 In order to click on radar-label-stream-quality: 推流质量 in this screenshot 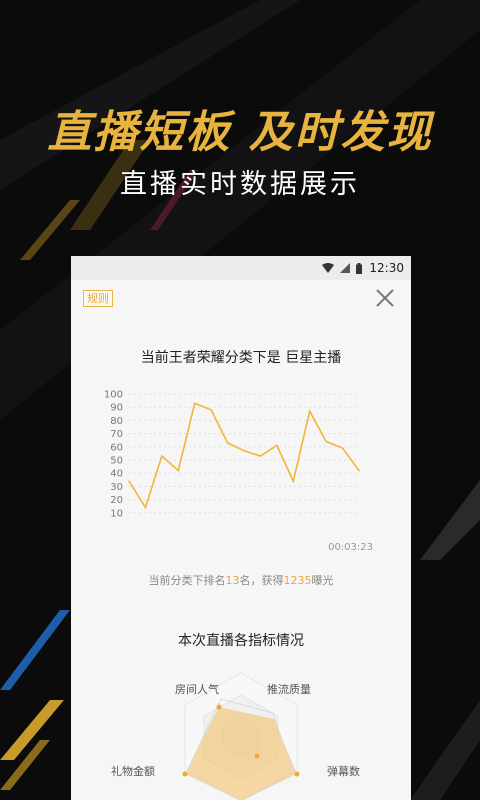, I will do `click(289, 689)`.